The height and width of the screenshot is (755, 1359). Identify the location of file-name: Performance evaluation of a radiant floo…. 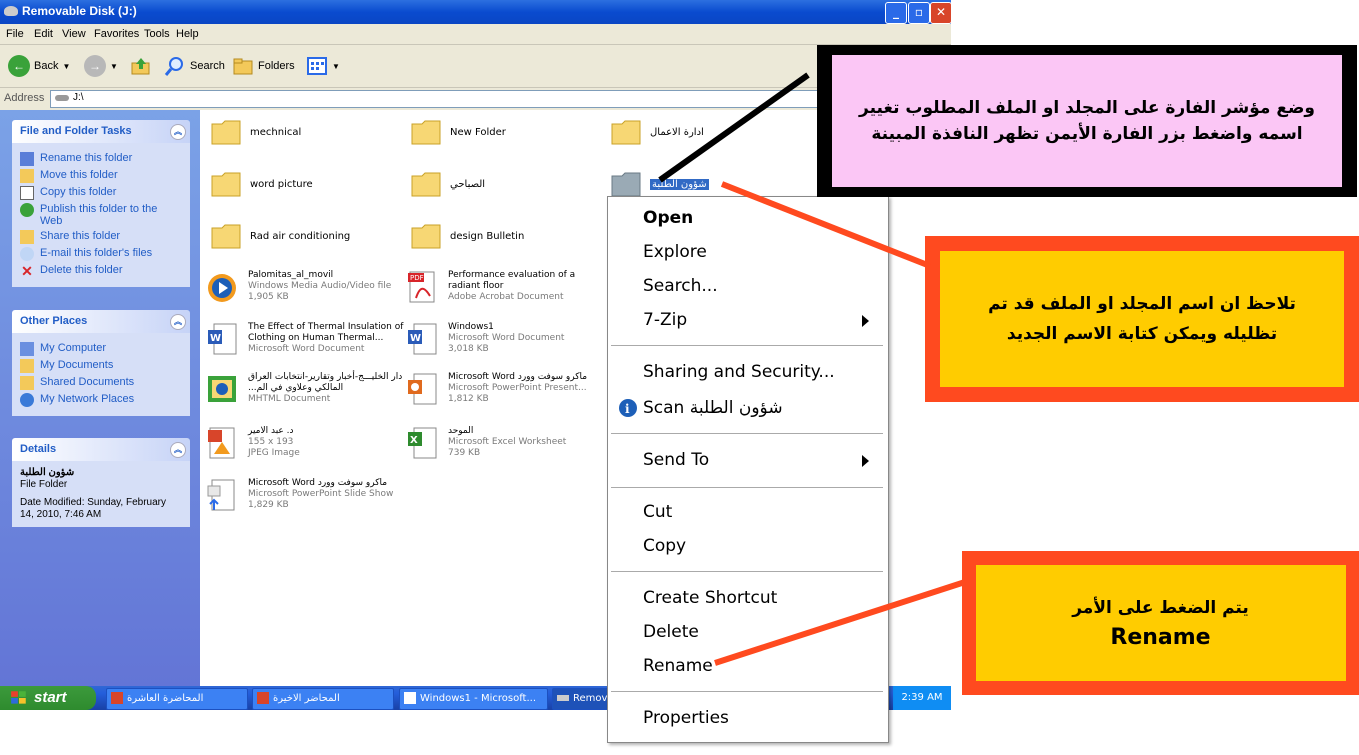
(512, 280).